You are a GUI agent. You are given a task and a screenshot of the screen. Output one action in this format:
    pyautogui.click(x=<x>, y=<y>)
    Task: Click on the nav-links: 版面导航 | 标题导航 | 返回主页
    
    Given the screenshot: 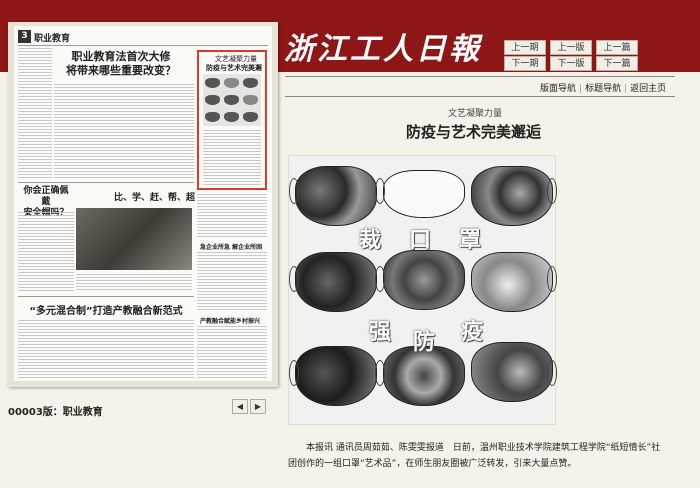 What is the action you would take?
    pyautogui.click(x=603, y=89)
    